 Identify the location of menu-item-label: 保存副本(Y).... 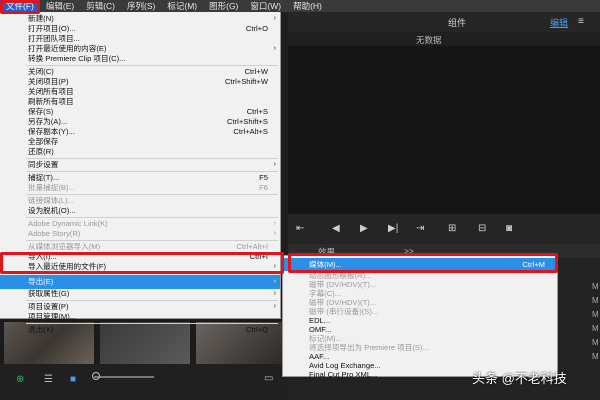
(51, 131).